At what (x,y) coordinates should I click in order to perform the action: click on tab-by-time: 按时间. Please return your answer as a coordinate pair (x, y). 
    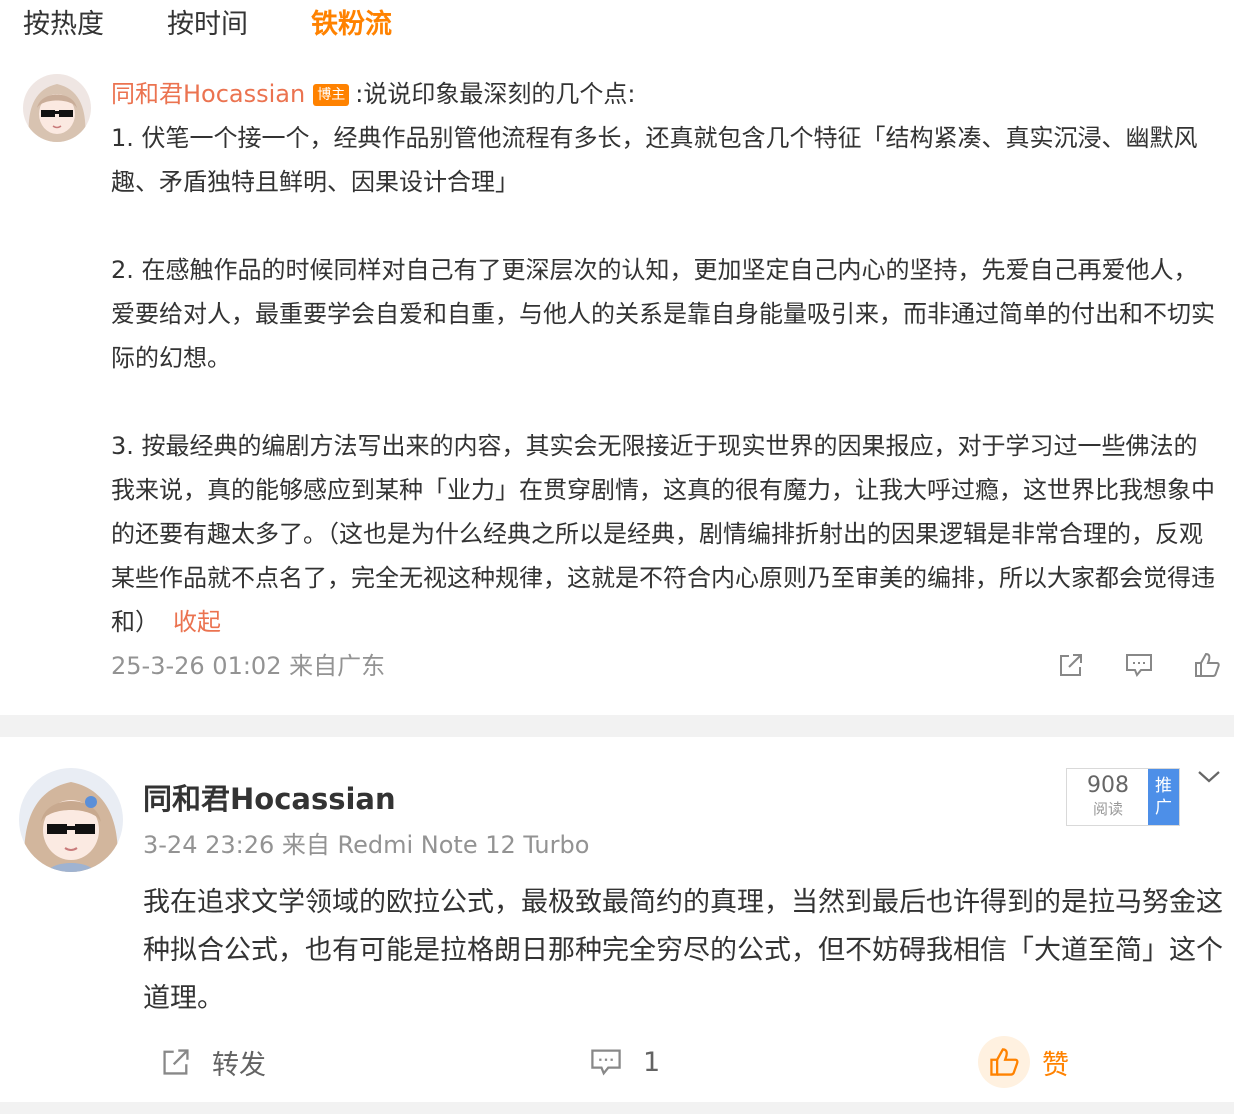
    Looking at the image, I should click on (207, 25).